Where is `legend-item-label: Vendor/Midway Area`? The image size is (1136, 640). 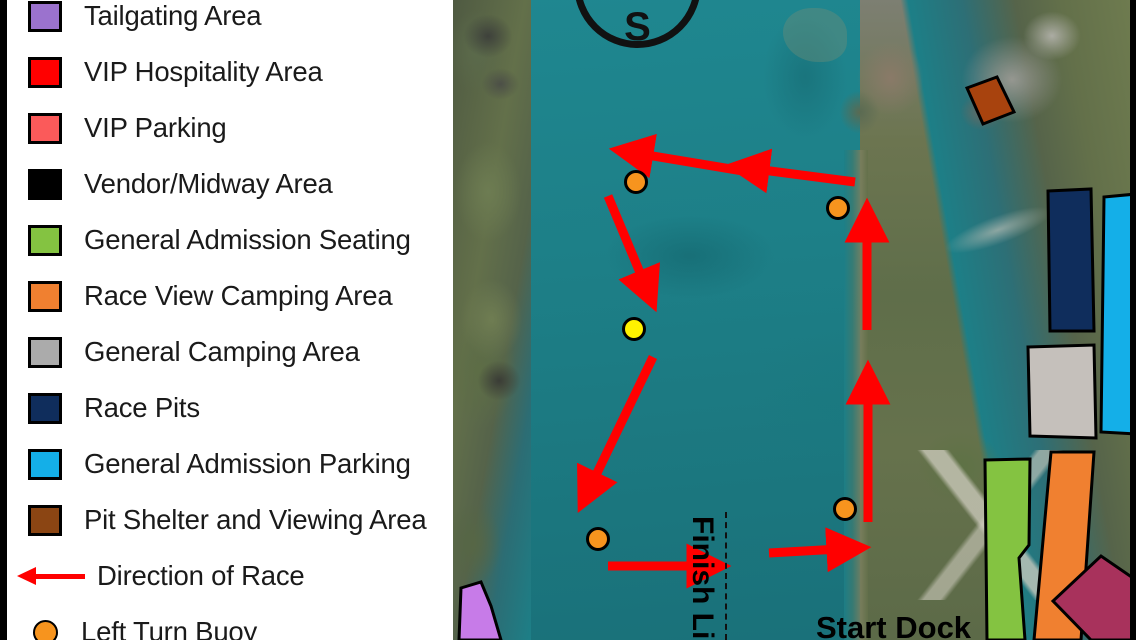
legend-item-label: Vendor/Midway Area is located at coordinates (208, 184).